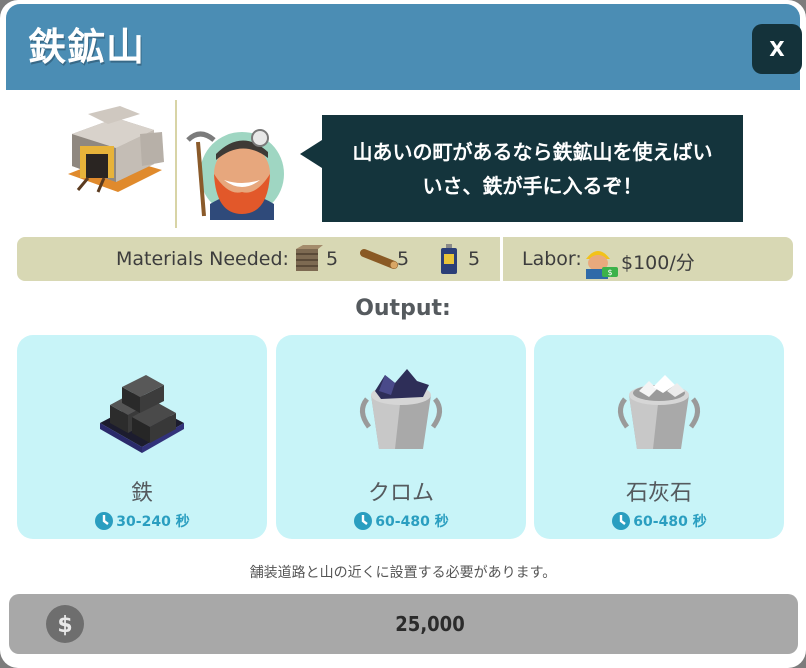 The image size is (806, 668). What do you see at coordinates (501, 259) in the screenshot?
I see `materials-separator` at bounding box center [501, 259].